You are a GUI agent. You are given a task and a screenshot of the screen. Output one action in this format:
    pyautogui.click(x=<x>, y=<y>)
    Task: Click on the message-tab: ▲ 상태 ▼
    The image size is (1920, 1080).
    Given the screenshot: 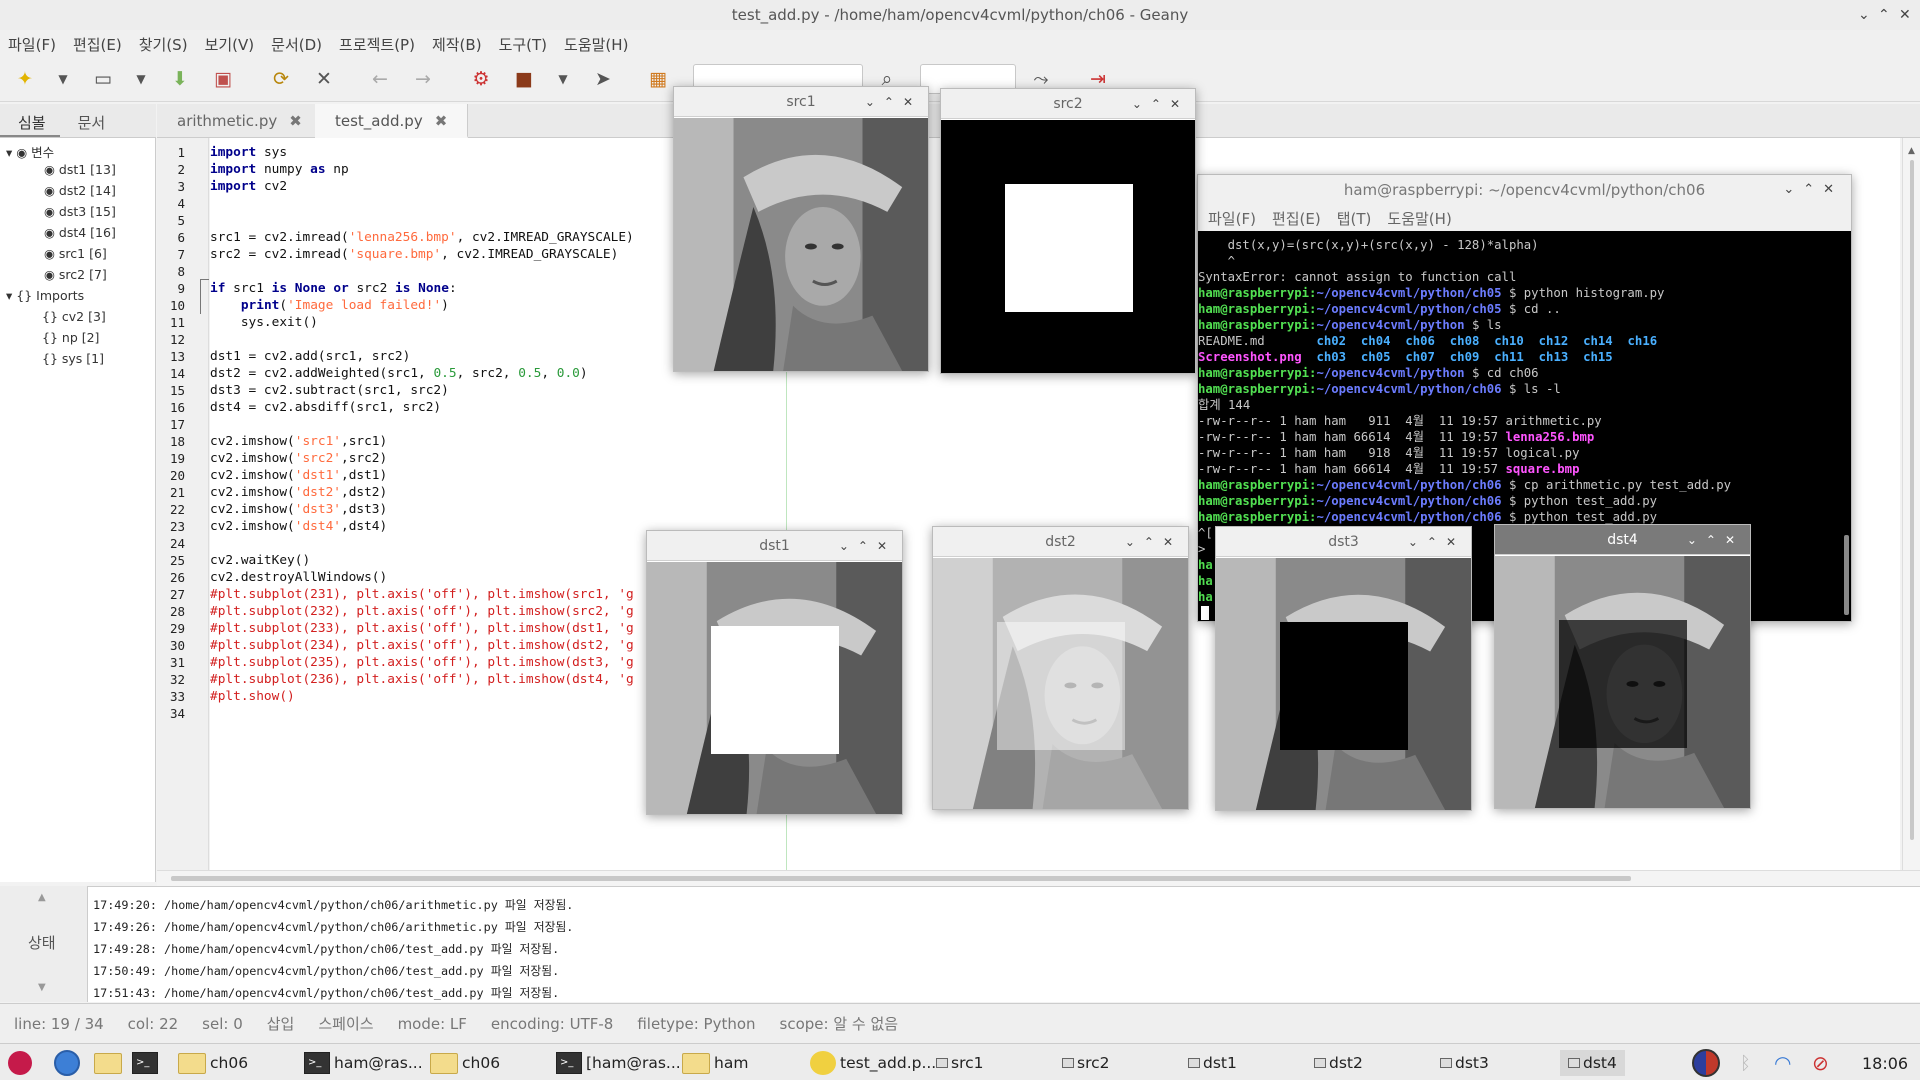 What is the action you would take?
    pyautogui.click(x=44, y=944)
    